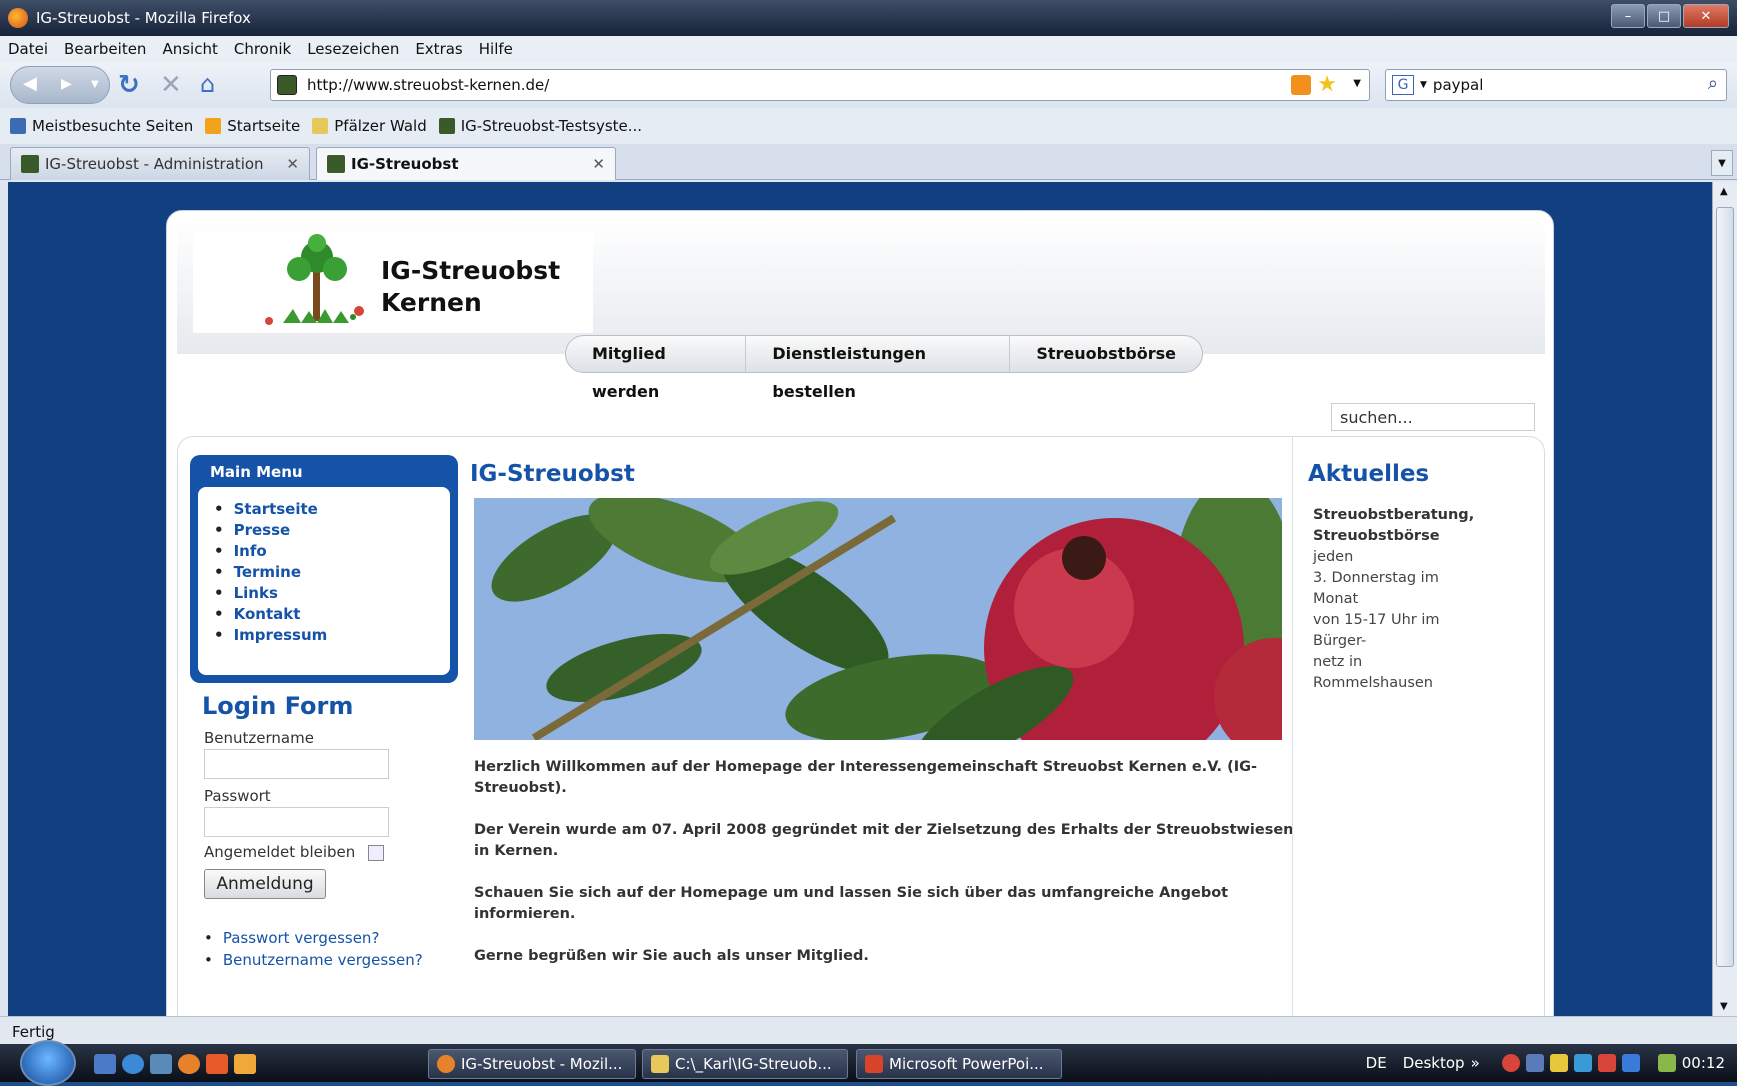 The height and width of the screenshot is (1086, 1737). What do you see at coordinates (1724, 191) in the screenshot?
I see `scroll-up-icon: ▲` at bounding box center [1724, 191].